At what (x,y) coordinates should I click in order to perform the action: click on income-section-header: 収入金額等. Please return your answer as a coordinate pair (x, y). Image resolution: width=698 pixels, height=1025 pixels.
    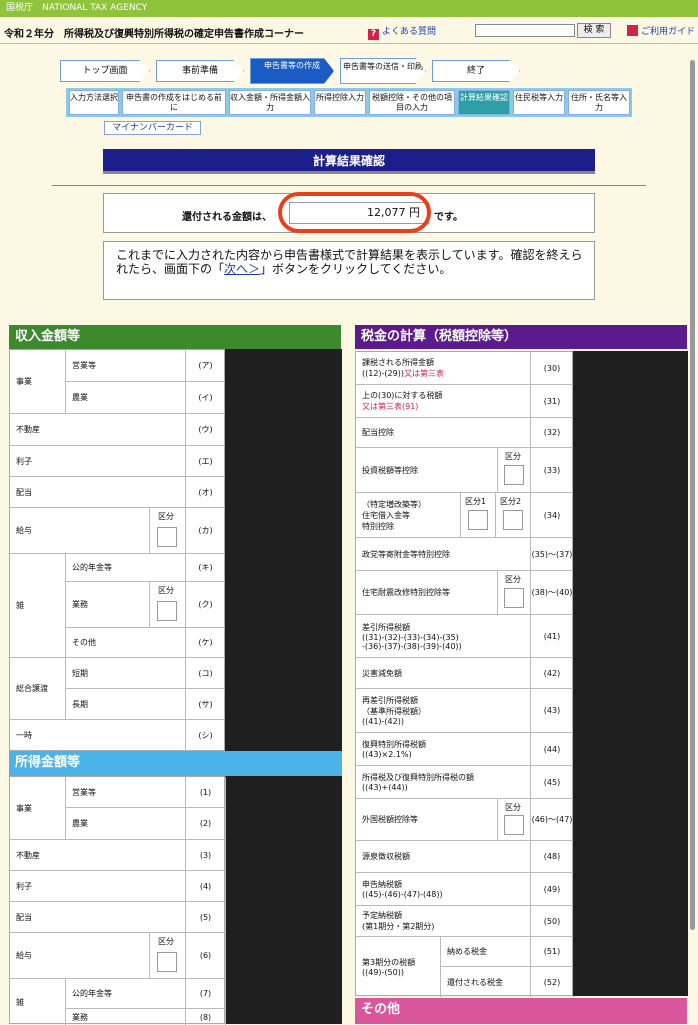
    Looking at the image, I should click on (175, 337).